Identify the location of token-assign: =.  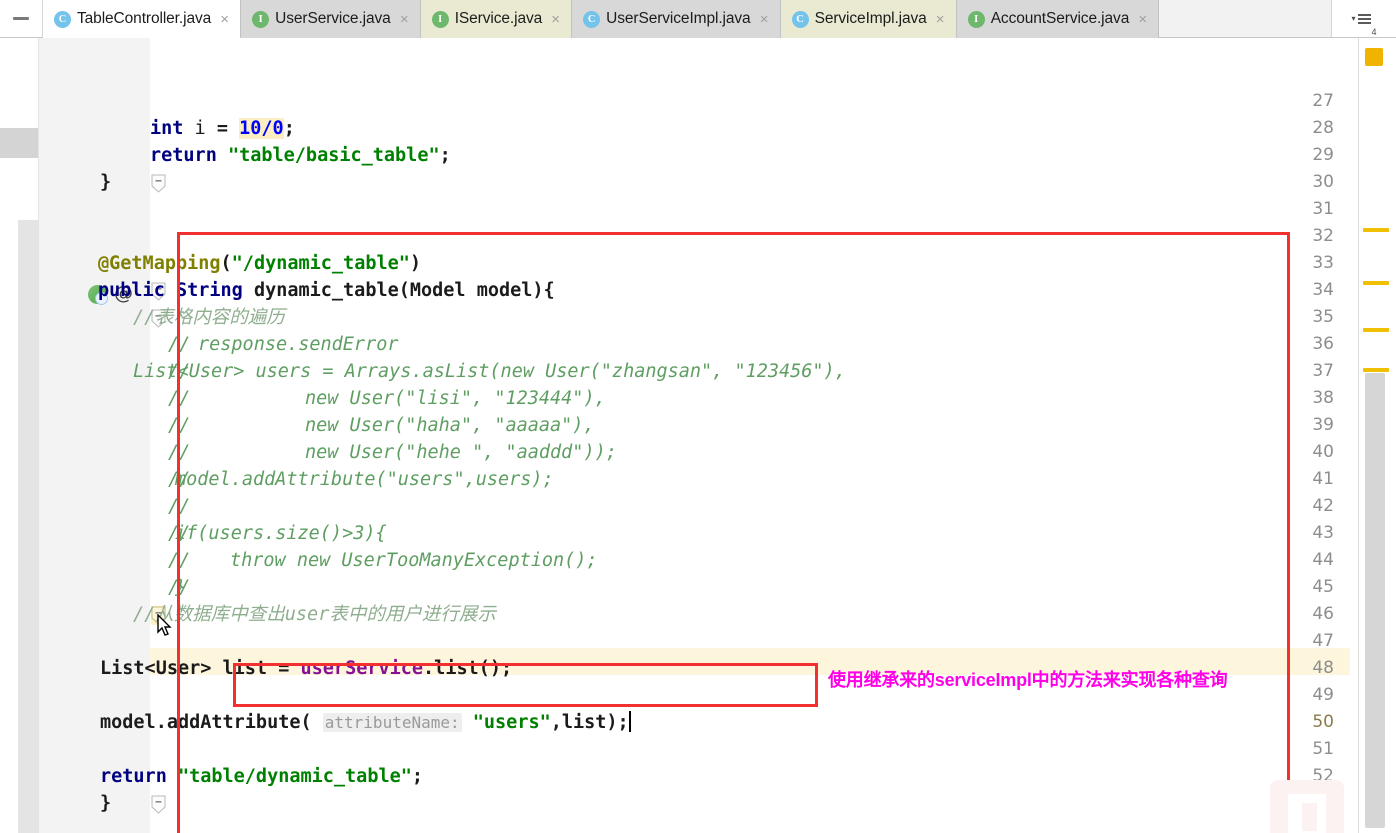
(284, 668).